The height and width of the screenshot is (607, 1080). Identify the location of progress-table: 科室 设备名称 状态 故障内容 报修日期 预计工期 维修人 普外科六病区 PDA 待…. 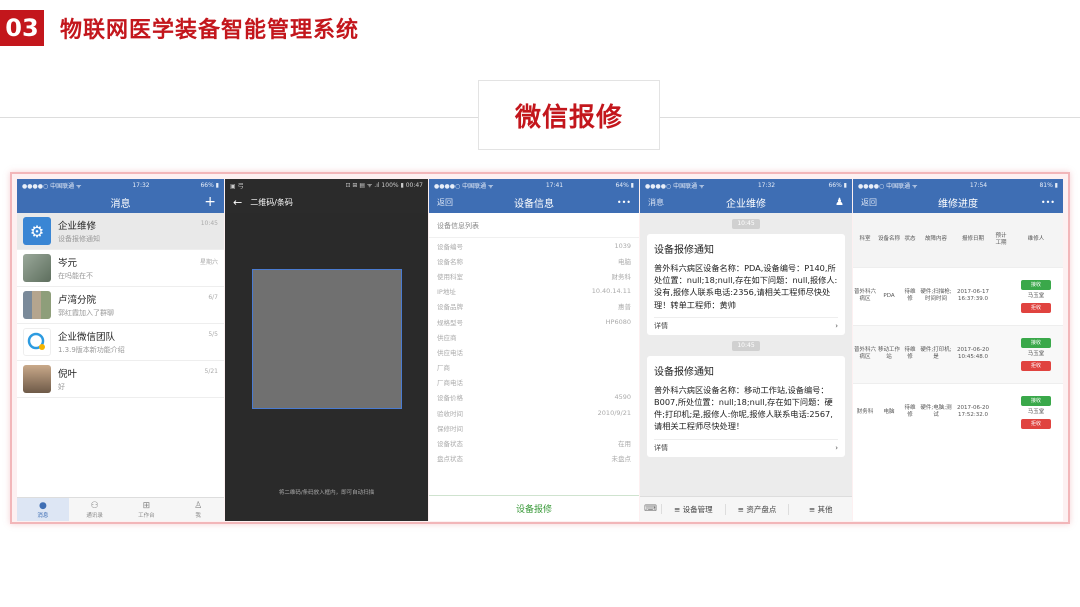
(958, 327).